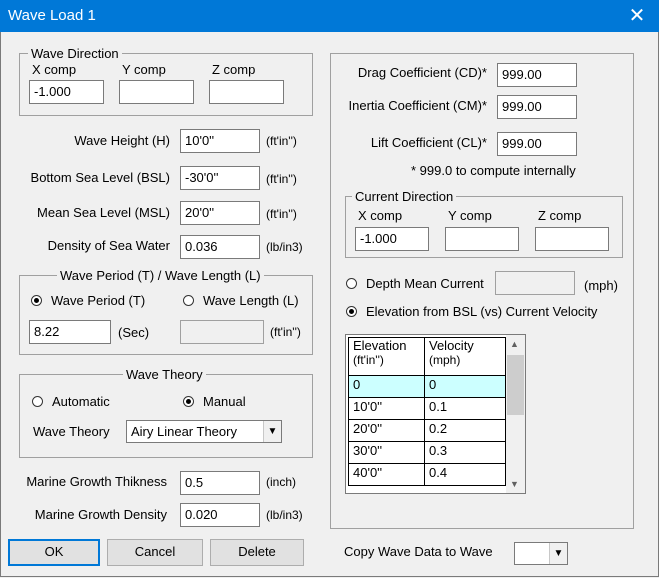  I want to click on wave-theory-group-label: Wave Theory, so click(164, 374).